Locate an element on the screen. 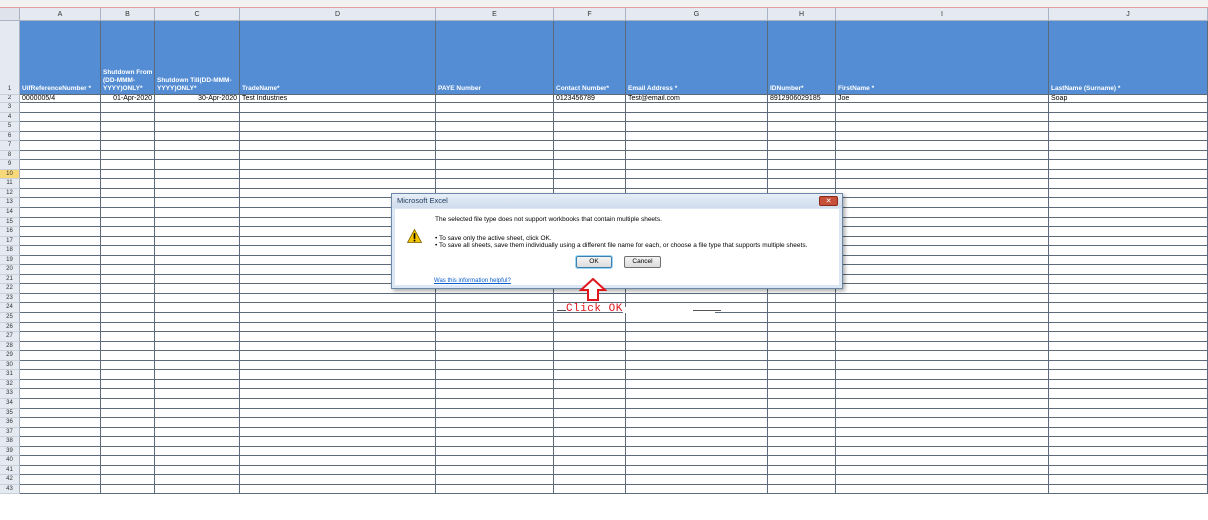  row-number: 40 is located at coordinates (10, 461).